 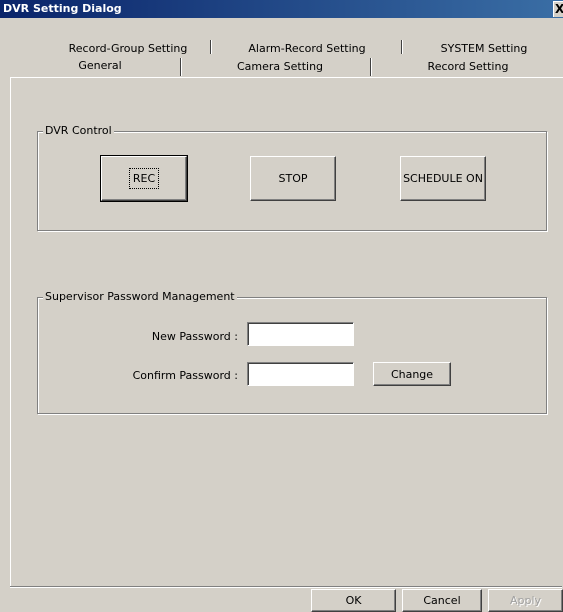 I want to click on new-password-field, so click(x=300, y=334).